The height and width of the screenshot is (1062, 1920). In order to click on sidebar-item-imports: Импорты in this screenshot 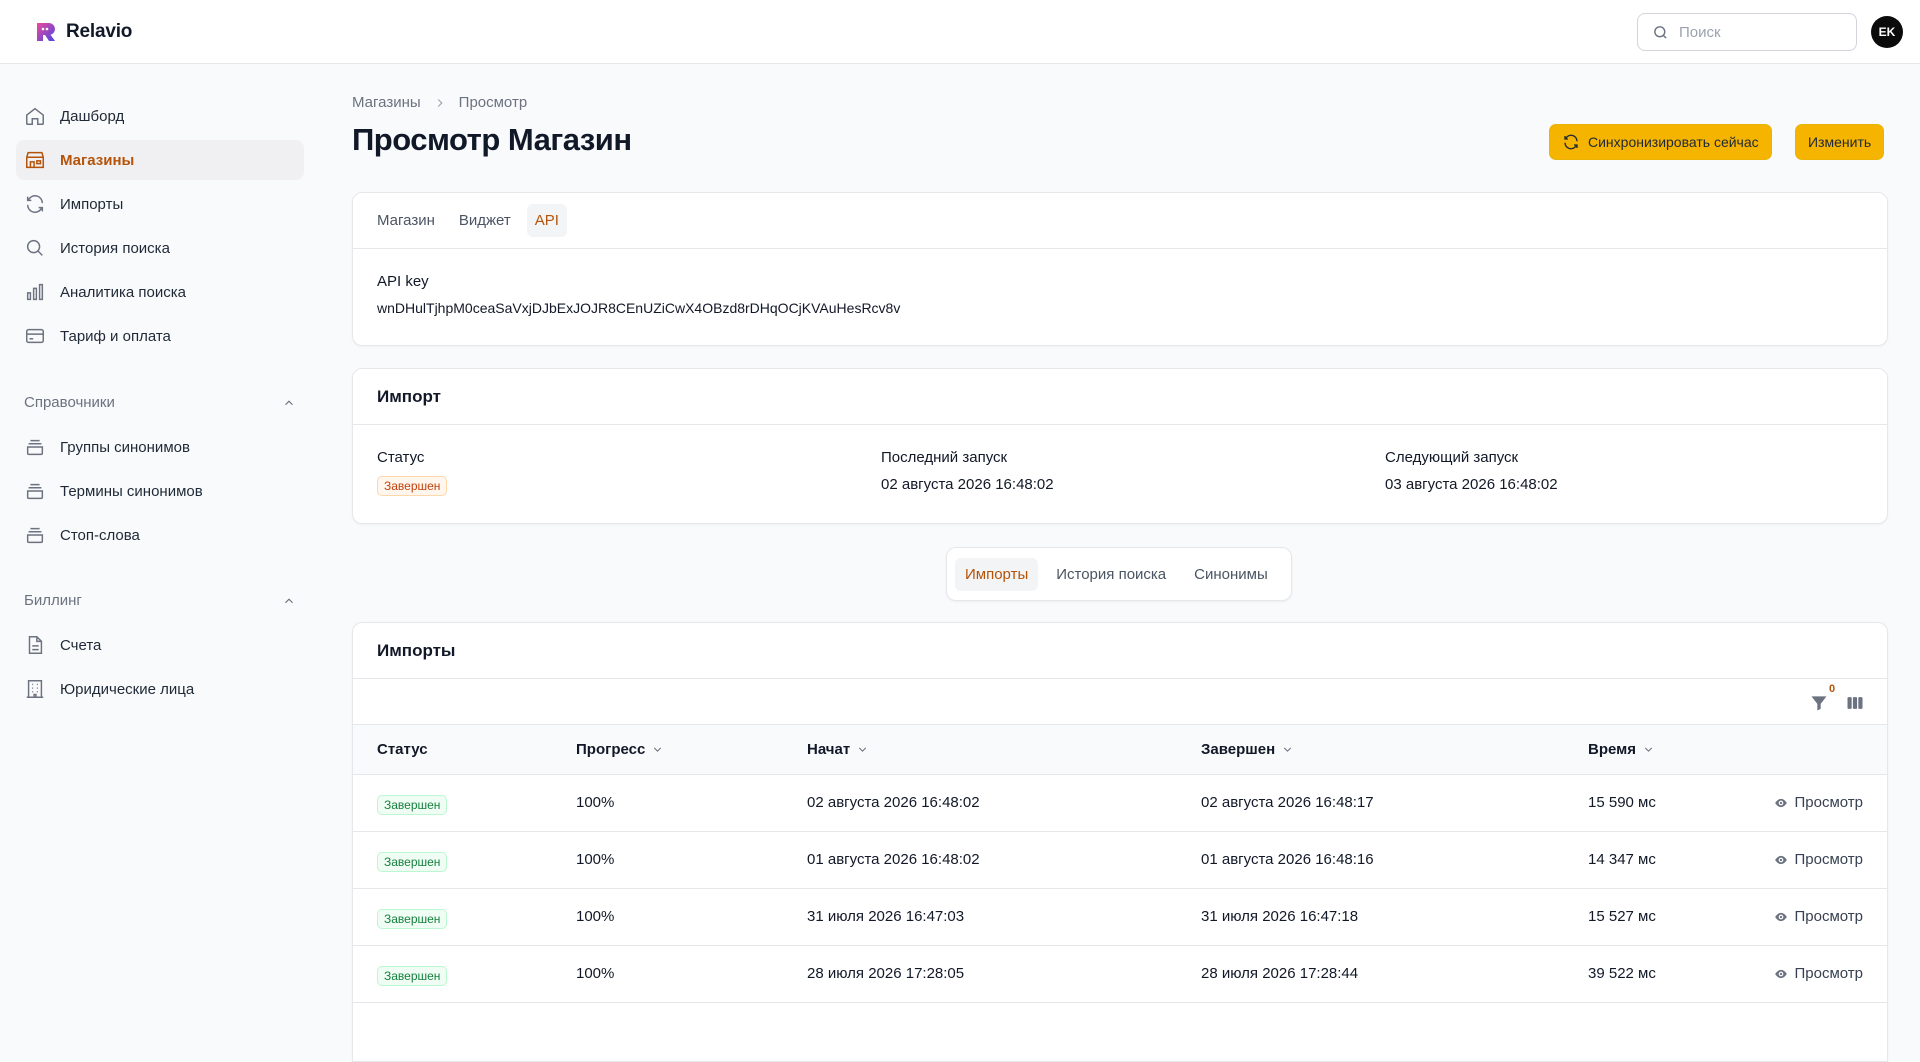, I will do `click(160, 204)`.